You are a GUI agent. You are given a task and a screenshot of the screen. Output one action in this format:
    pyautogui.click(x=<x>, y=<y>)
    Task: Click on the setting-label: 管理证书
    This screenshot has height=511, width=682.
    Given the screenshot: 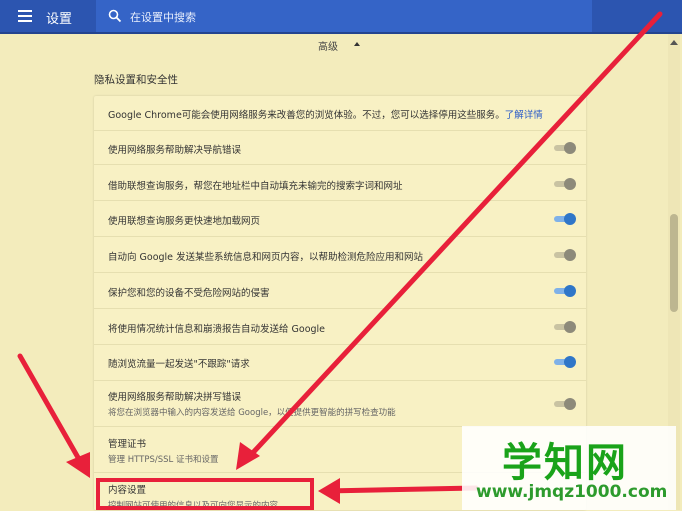 What is the action you would take?
    pyautogui.click(x=127, y=444)
    